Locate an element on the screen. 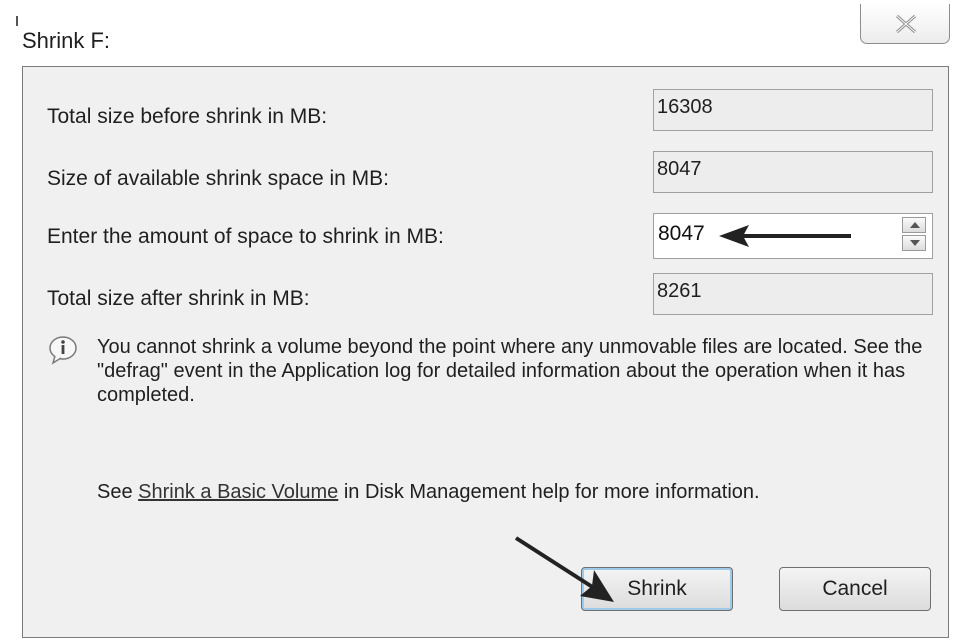 The height and width of the screenshot is (644, 954). close-x-icon is located at coordinates (906, 24).